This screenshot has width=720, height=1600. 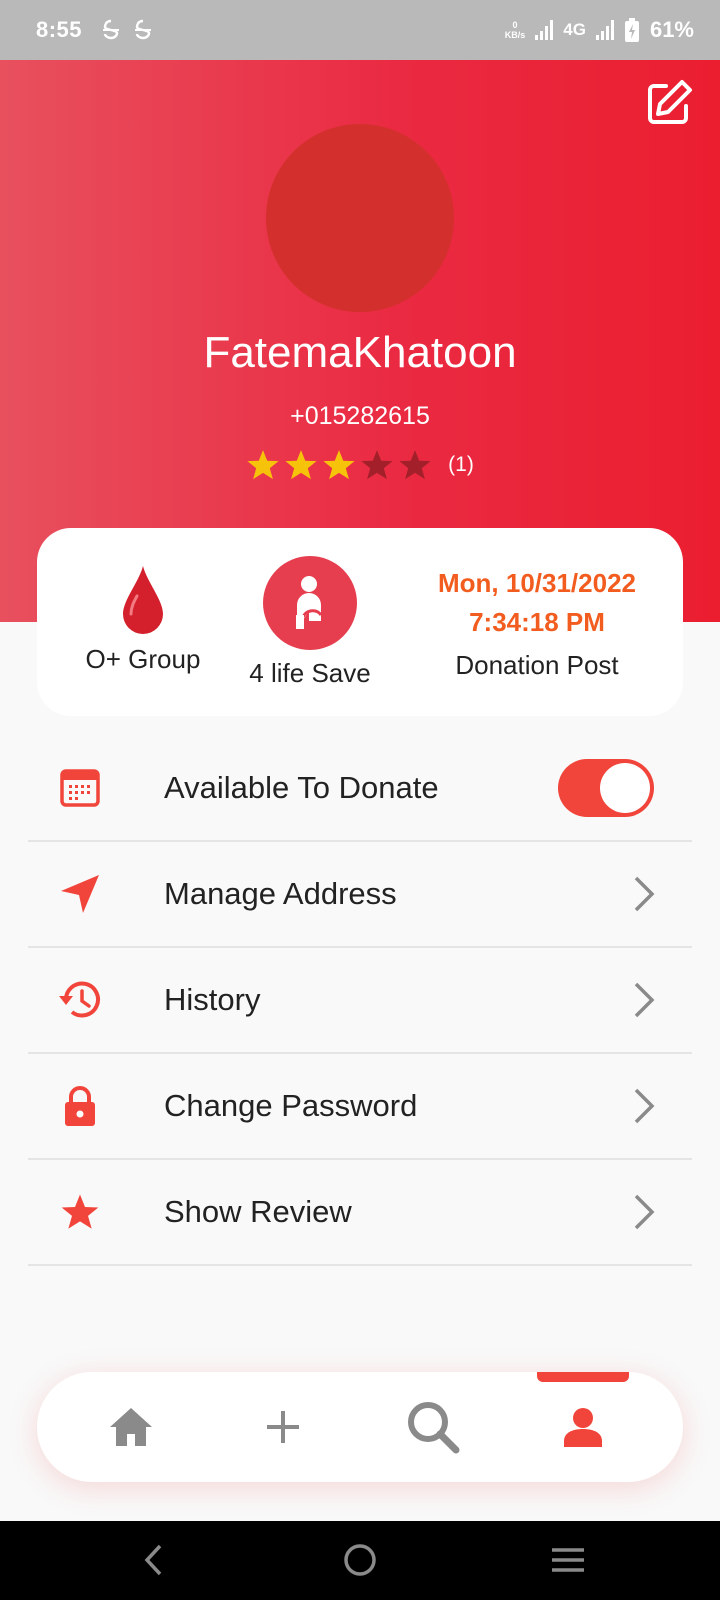 I want to click on show-review-label: Show Review, so click(x=258, y=1211).